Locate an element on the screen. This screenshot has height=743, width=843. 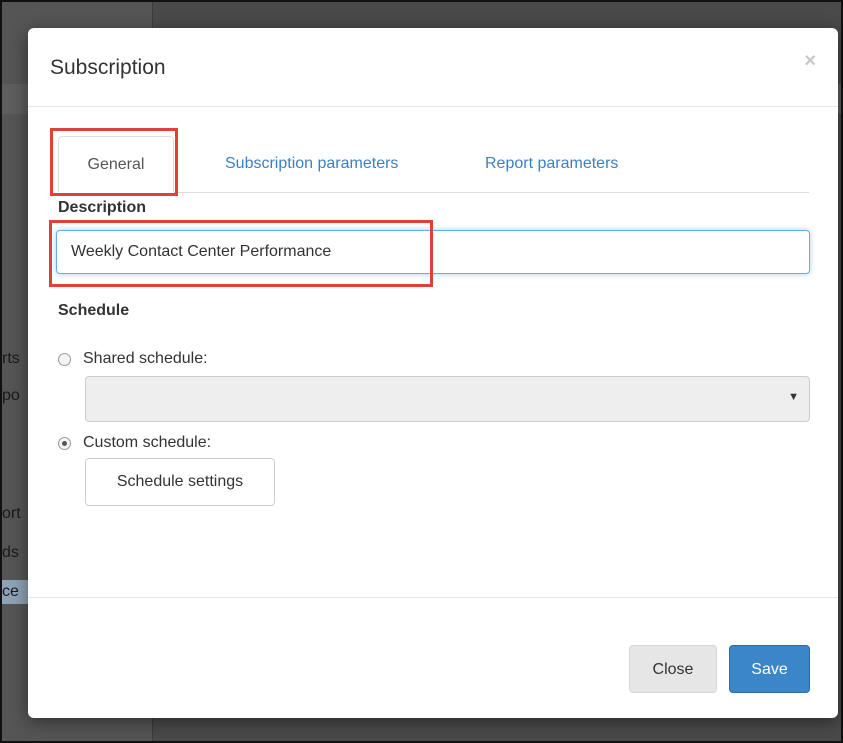
save-button: Save is located at coordinates (769, 669).